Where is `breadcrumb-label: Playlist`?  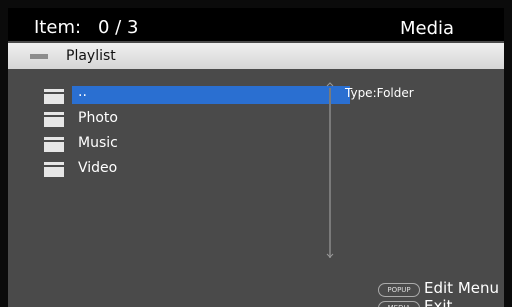 breadcrumb-label: Playlist is located at coordinates (91, 56).